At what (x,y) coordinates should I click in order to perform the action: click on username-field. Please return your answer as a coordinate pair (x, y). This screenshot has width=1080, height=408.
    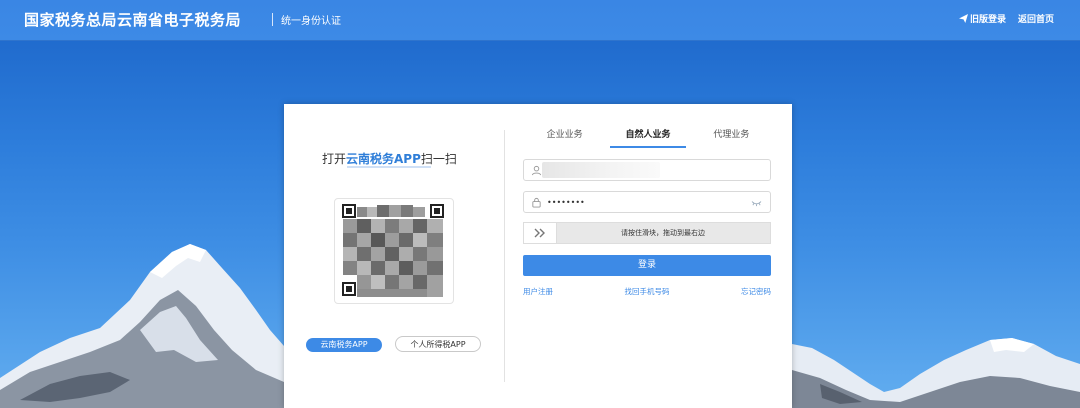
    Looking at the image, I should click on (647, 170).